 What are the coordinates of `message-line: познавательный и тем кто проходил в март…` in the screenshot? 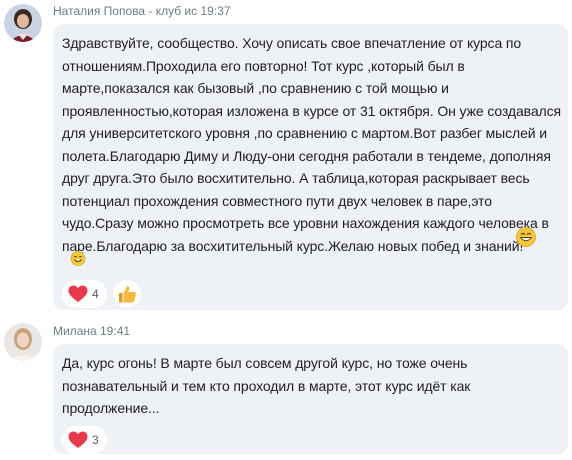 It's located at (266, 385).